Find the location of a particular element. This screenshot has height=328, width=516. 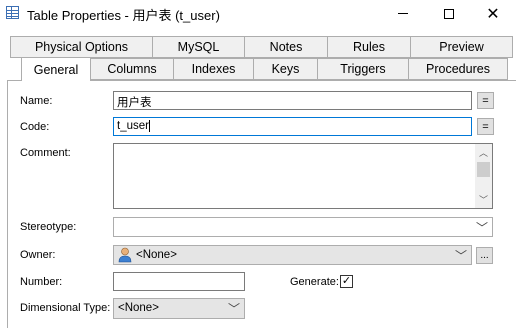

tab-triggers: Triggers is located at coordinates (363, 69).